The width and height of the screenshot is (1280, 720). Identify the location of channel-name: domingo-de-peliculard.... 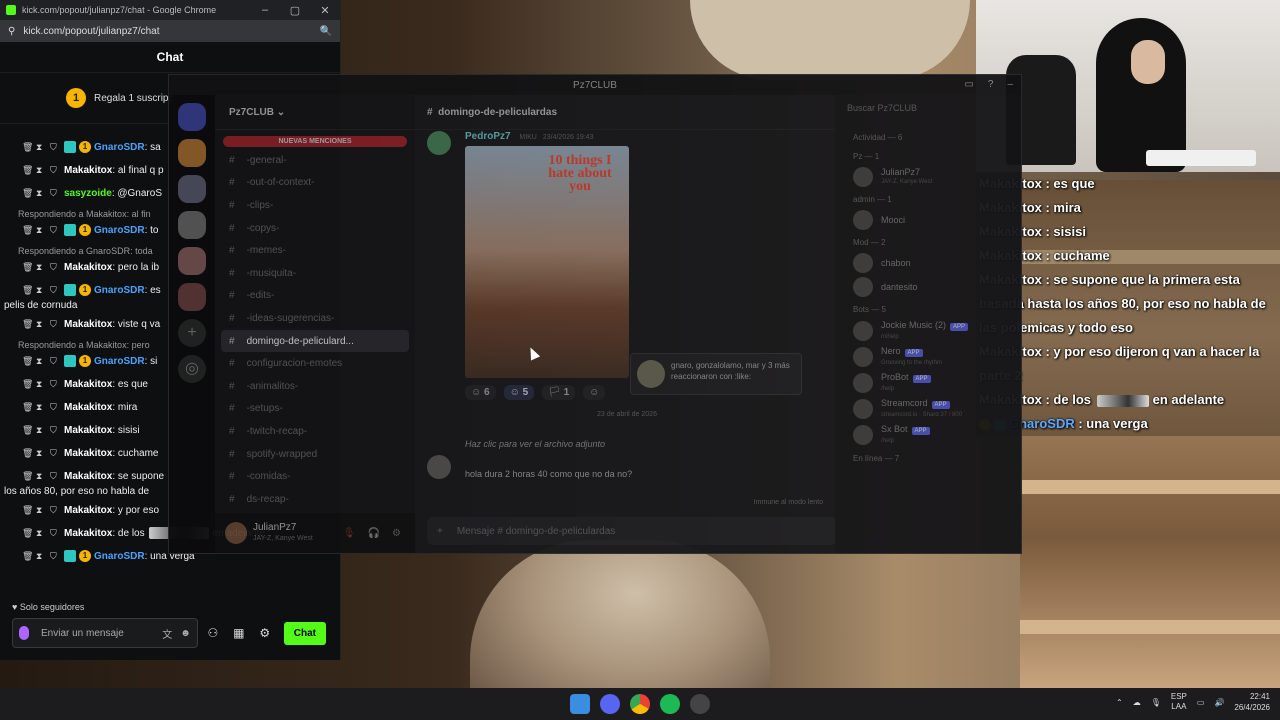
(300, 341).